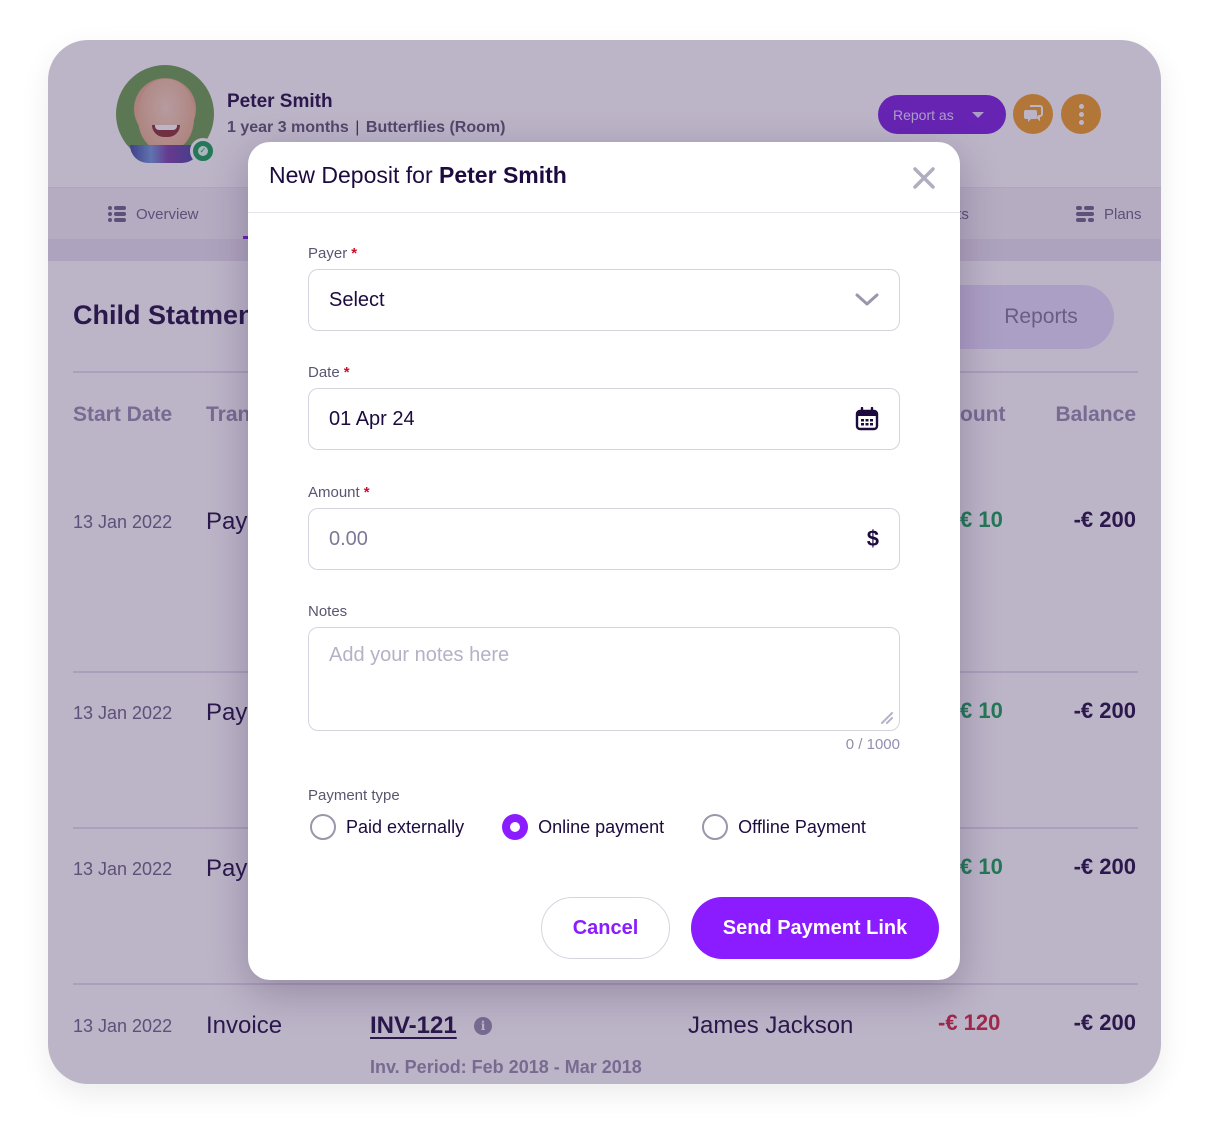 The height and width of the screenshot is (1140, 1209). What do you see at coordinates (604, 679) in the screenshot?
I see `notes-textarea: Add your notes here` at bounding box center [604, 679].